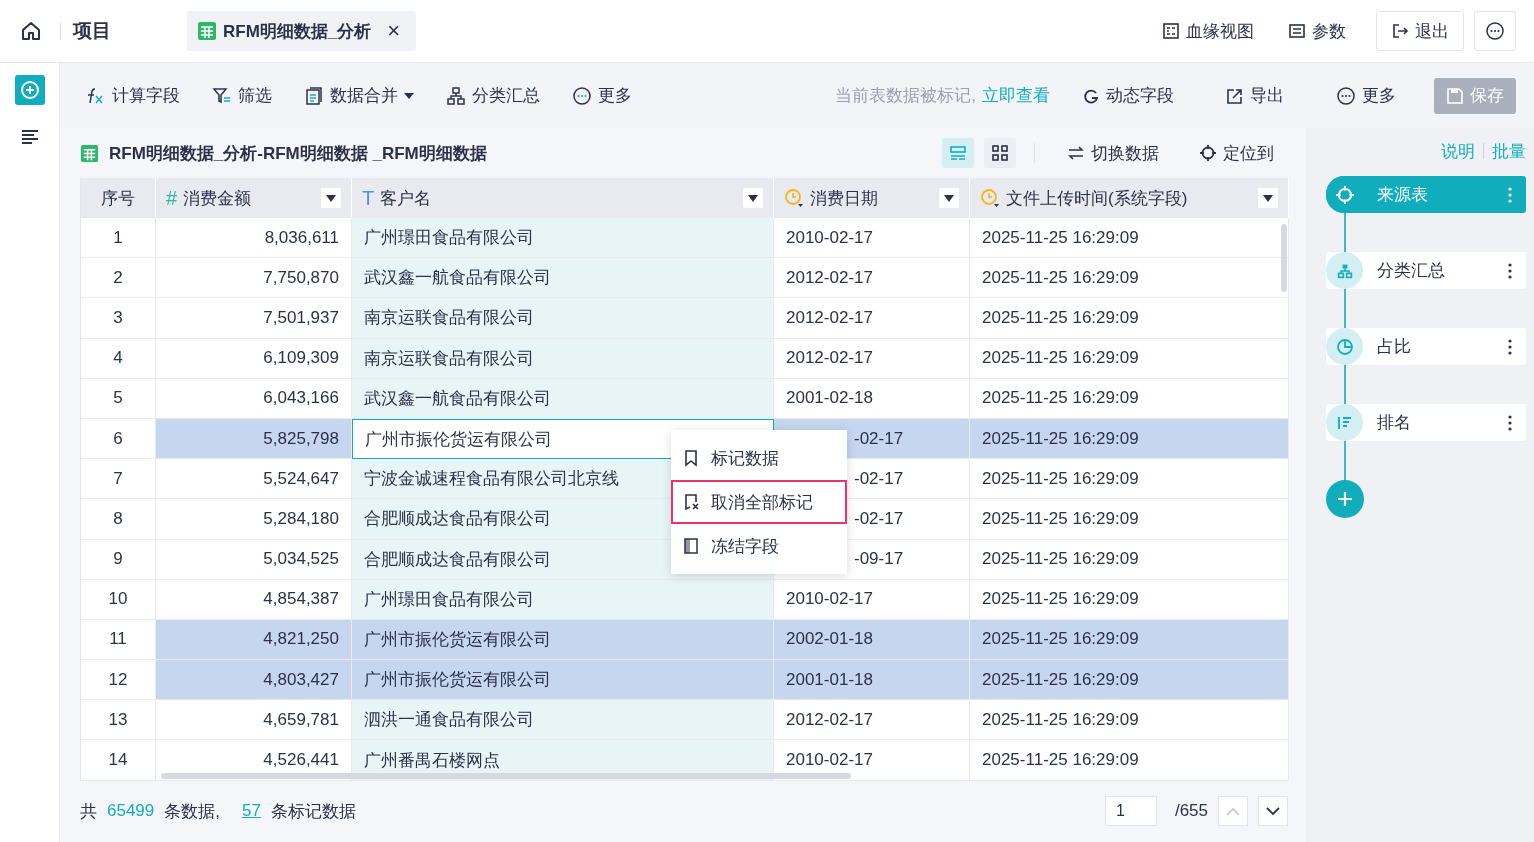  Describe the element at coordinates (133, 95) in the screenshot. I see `fx-button: 计算字段` at that location.